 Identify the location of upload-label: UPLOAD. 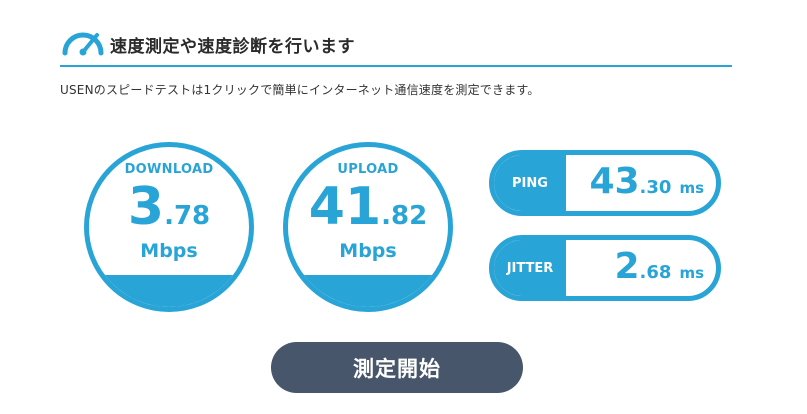
(368, 169).